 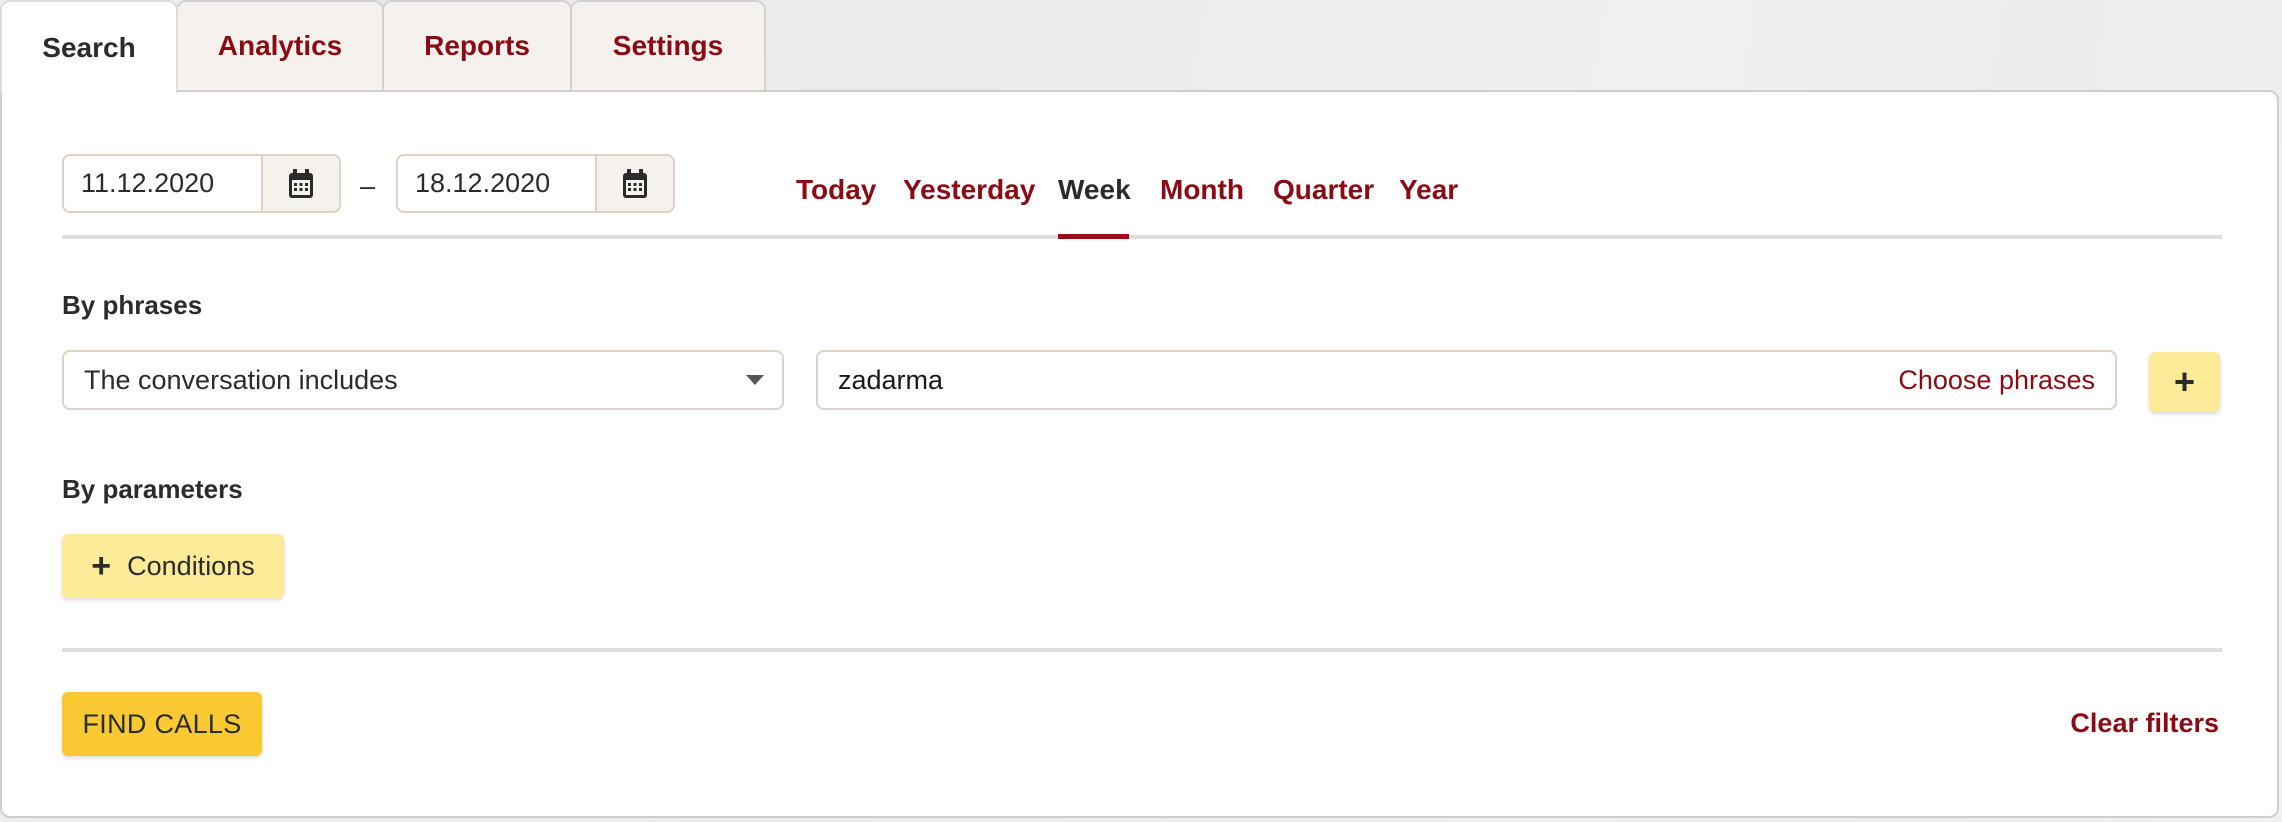 I want to click on date-to-calendar-button, so click(x=635, y=183).